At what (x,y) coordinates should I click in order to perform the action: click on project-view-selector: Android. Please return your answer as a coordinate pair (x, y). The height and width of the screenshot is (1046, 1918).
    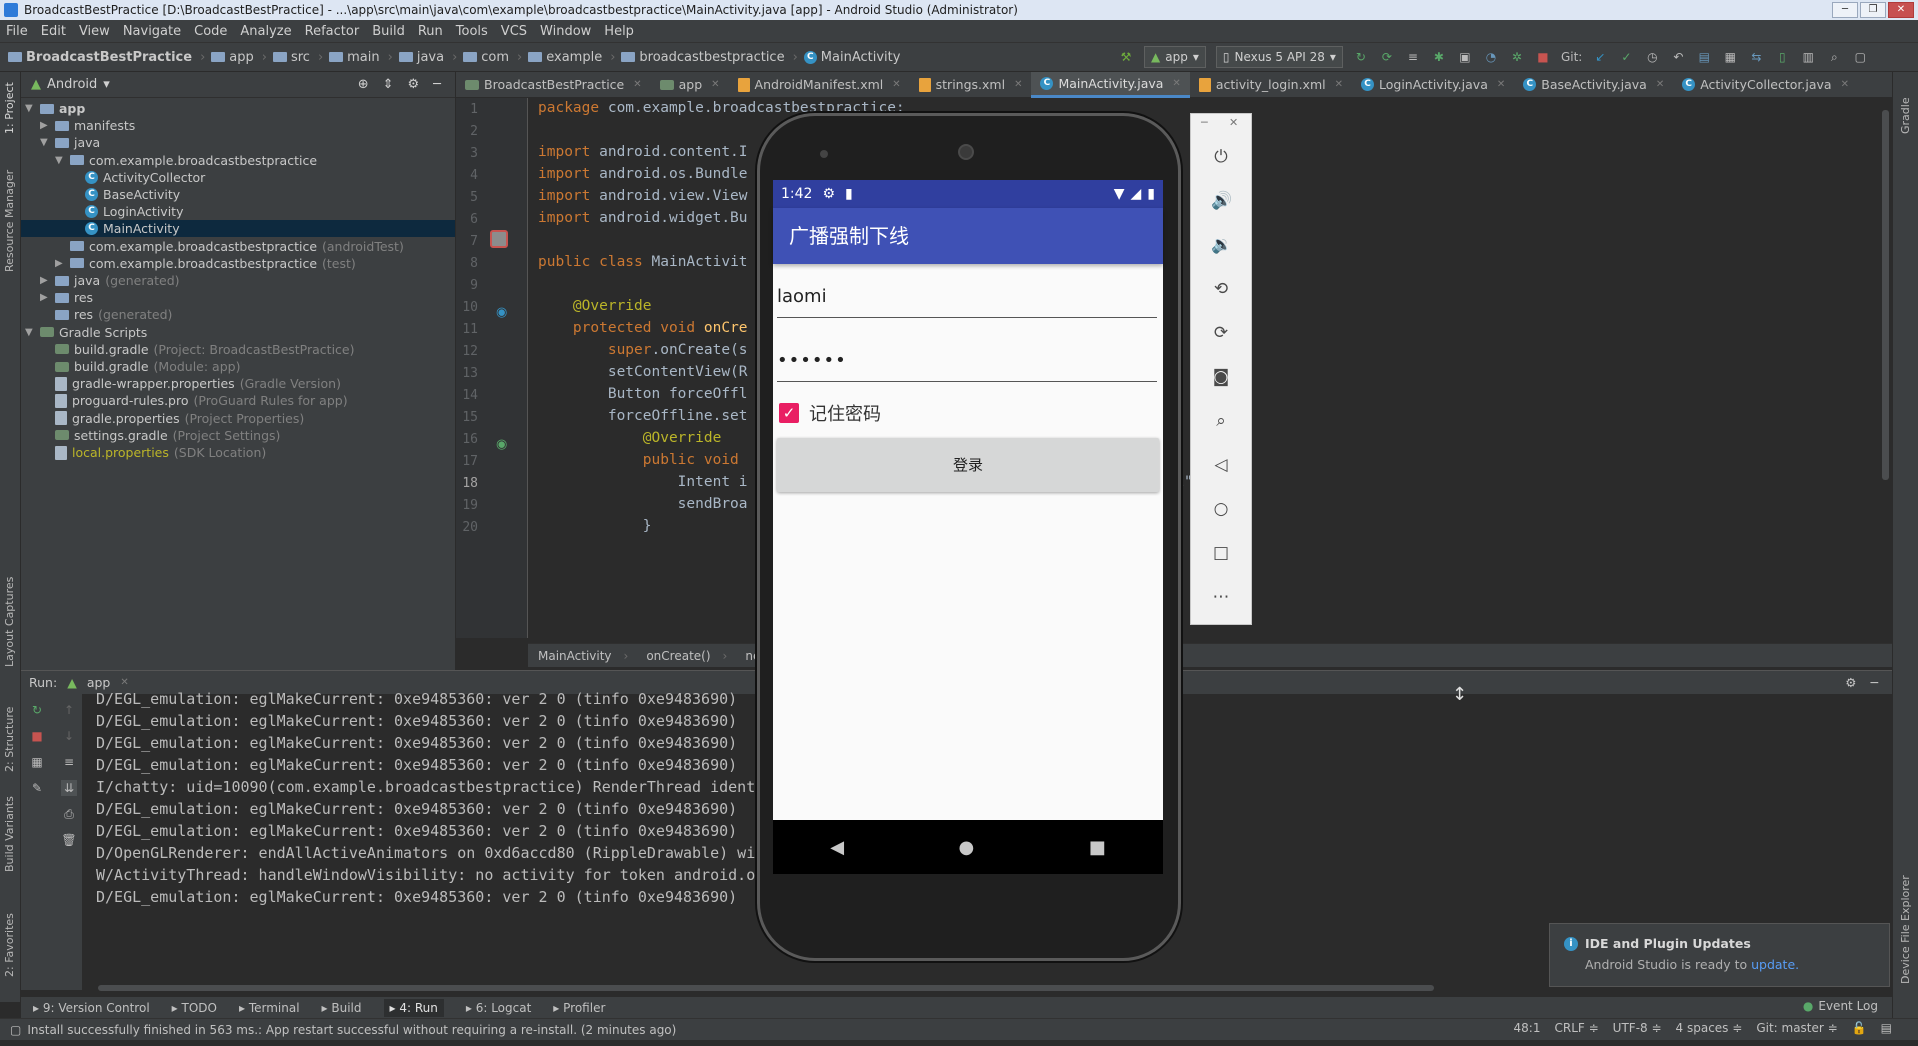
    Looking at the image, I should click on (72, 84).